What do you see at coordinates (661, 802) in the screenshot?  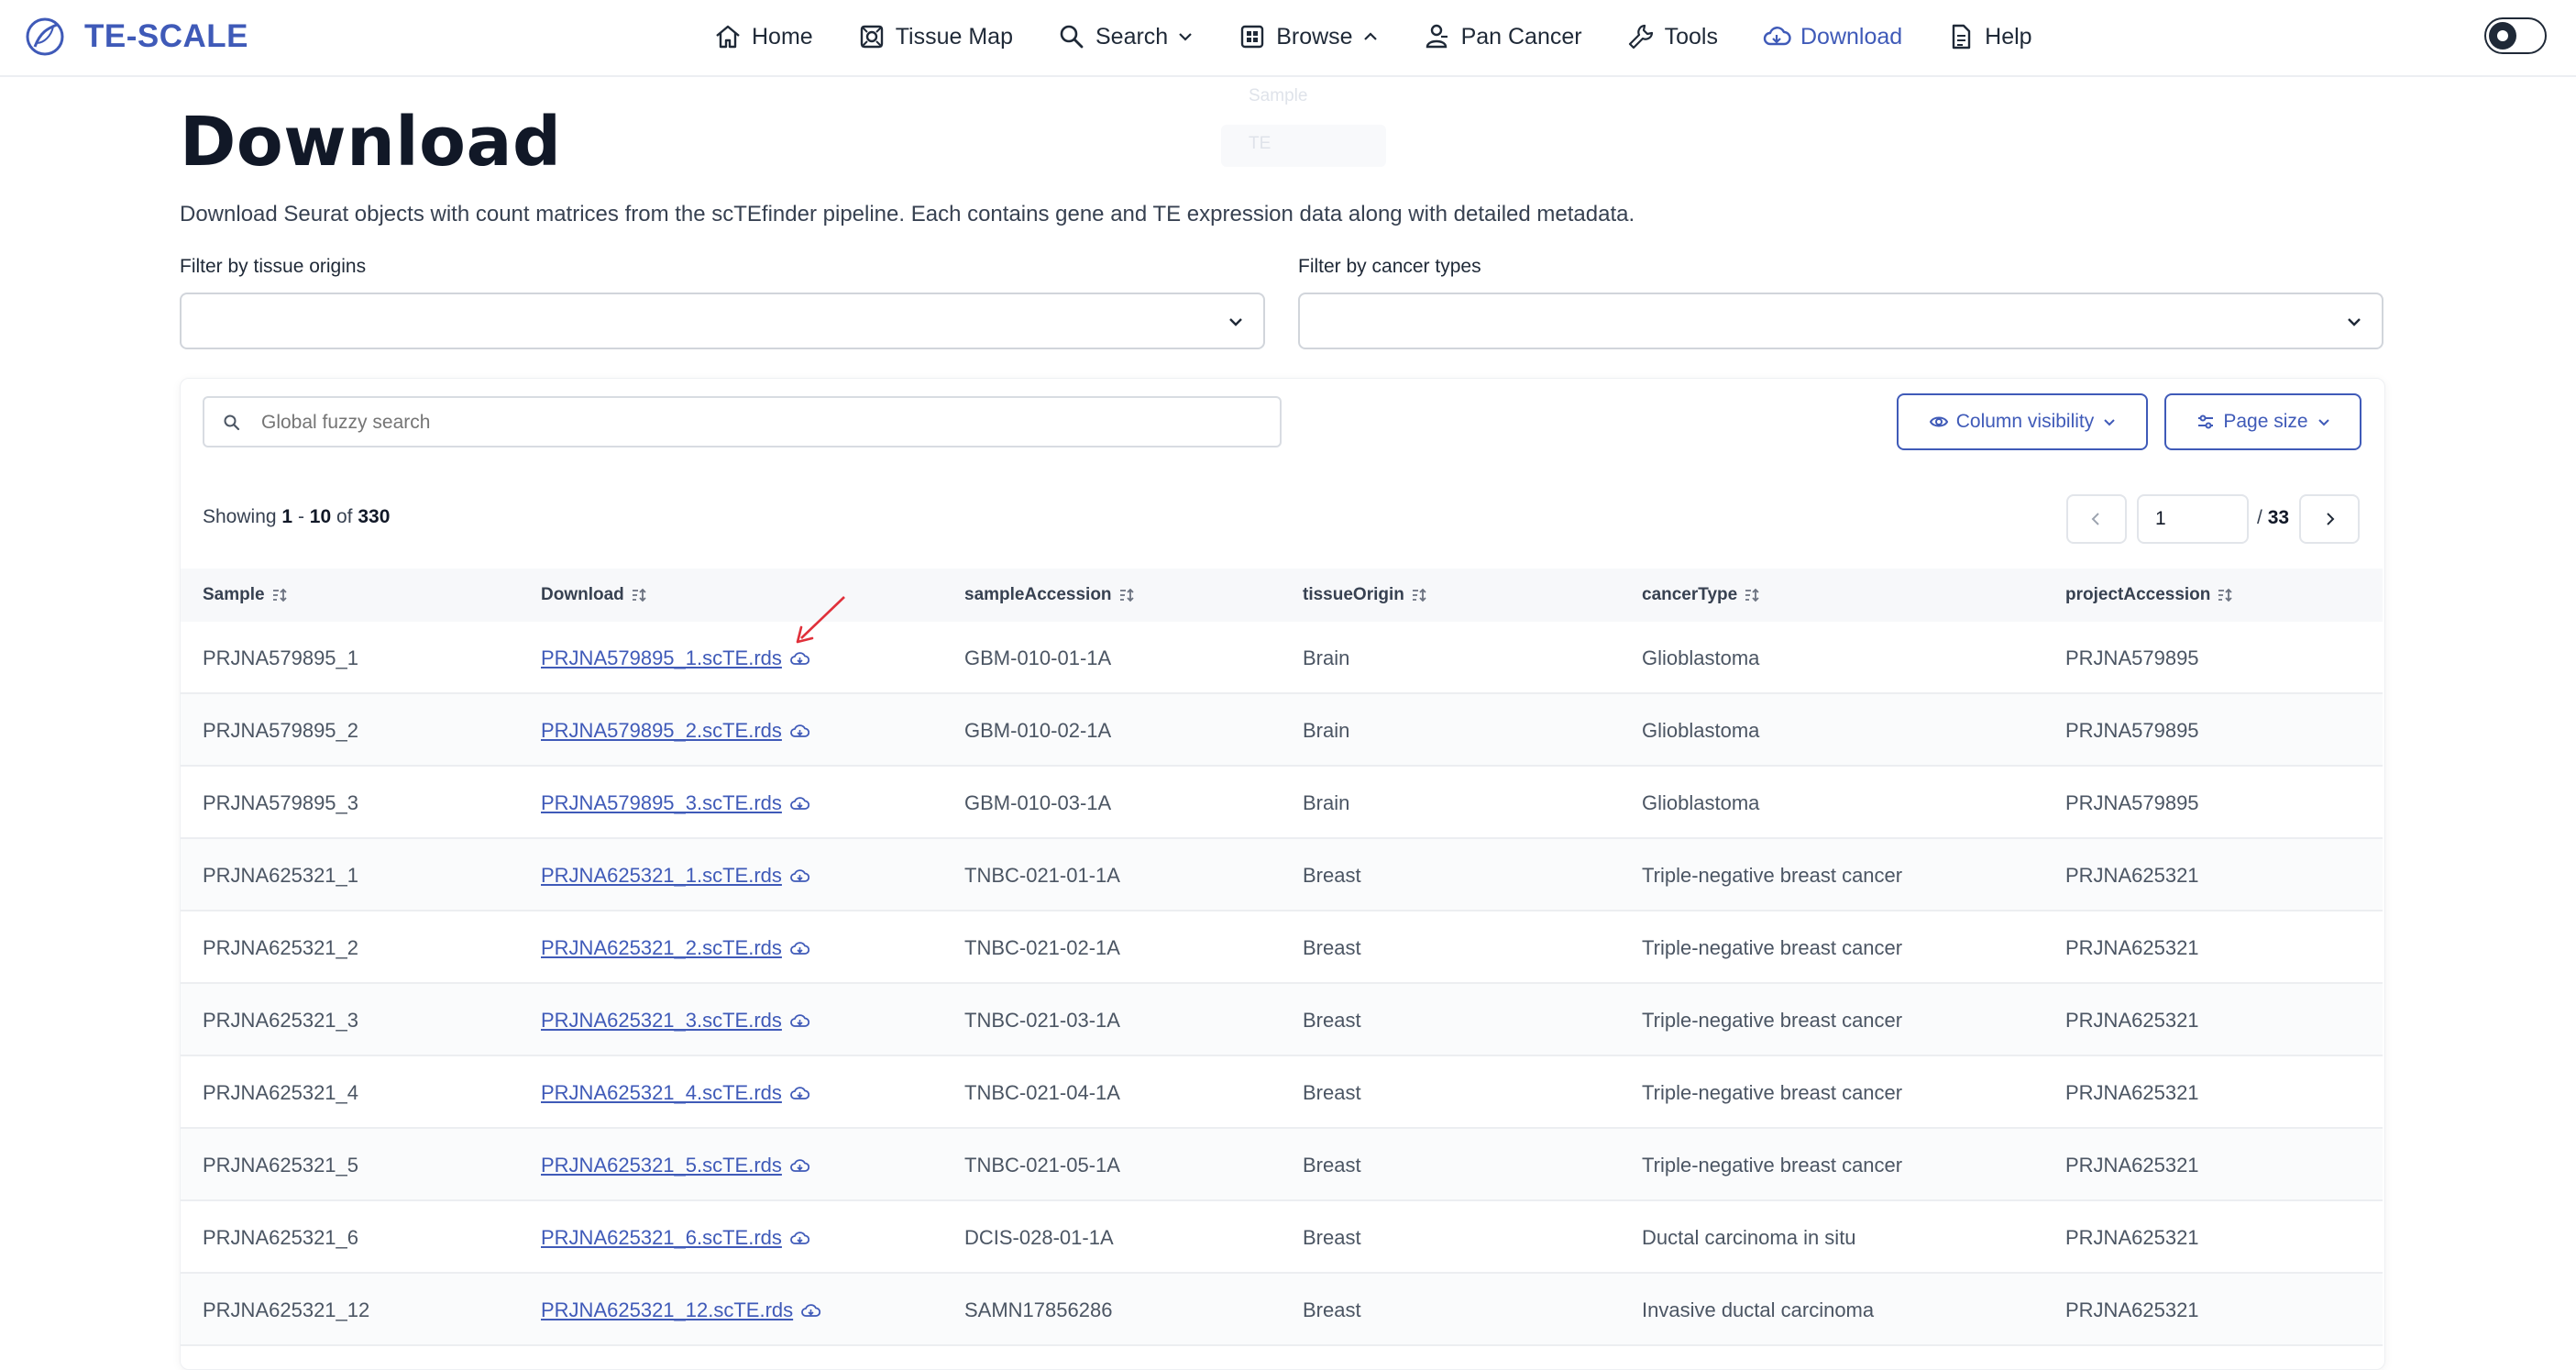 I see `cell-download-link-text: PRJNA579895_3.scTE.rds` at bounding box center [661, 802].